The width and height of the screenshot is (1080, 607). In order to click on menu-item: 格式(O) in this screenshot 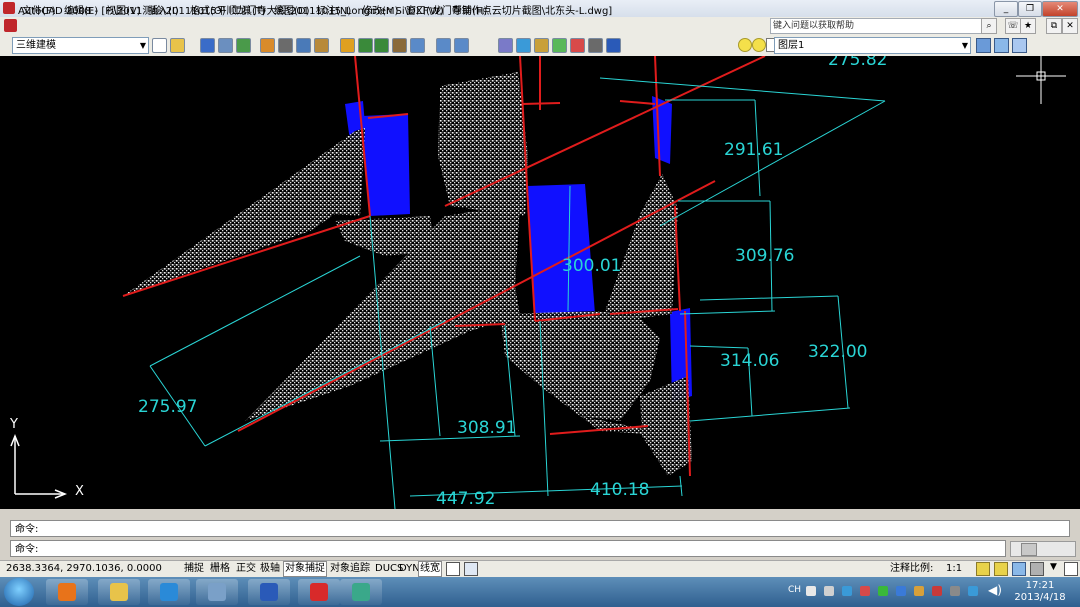, I will do `click(208, 9)`.